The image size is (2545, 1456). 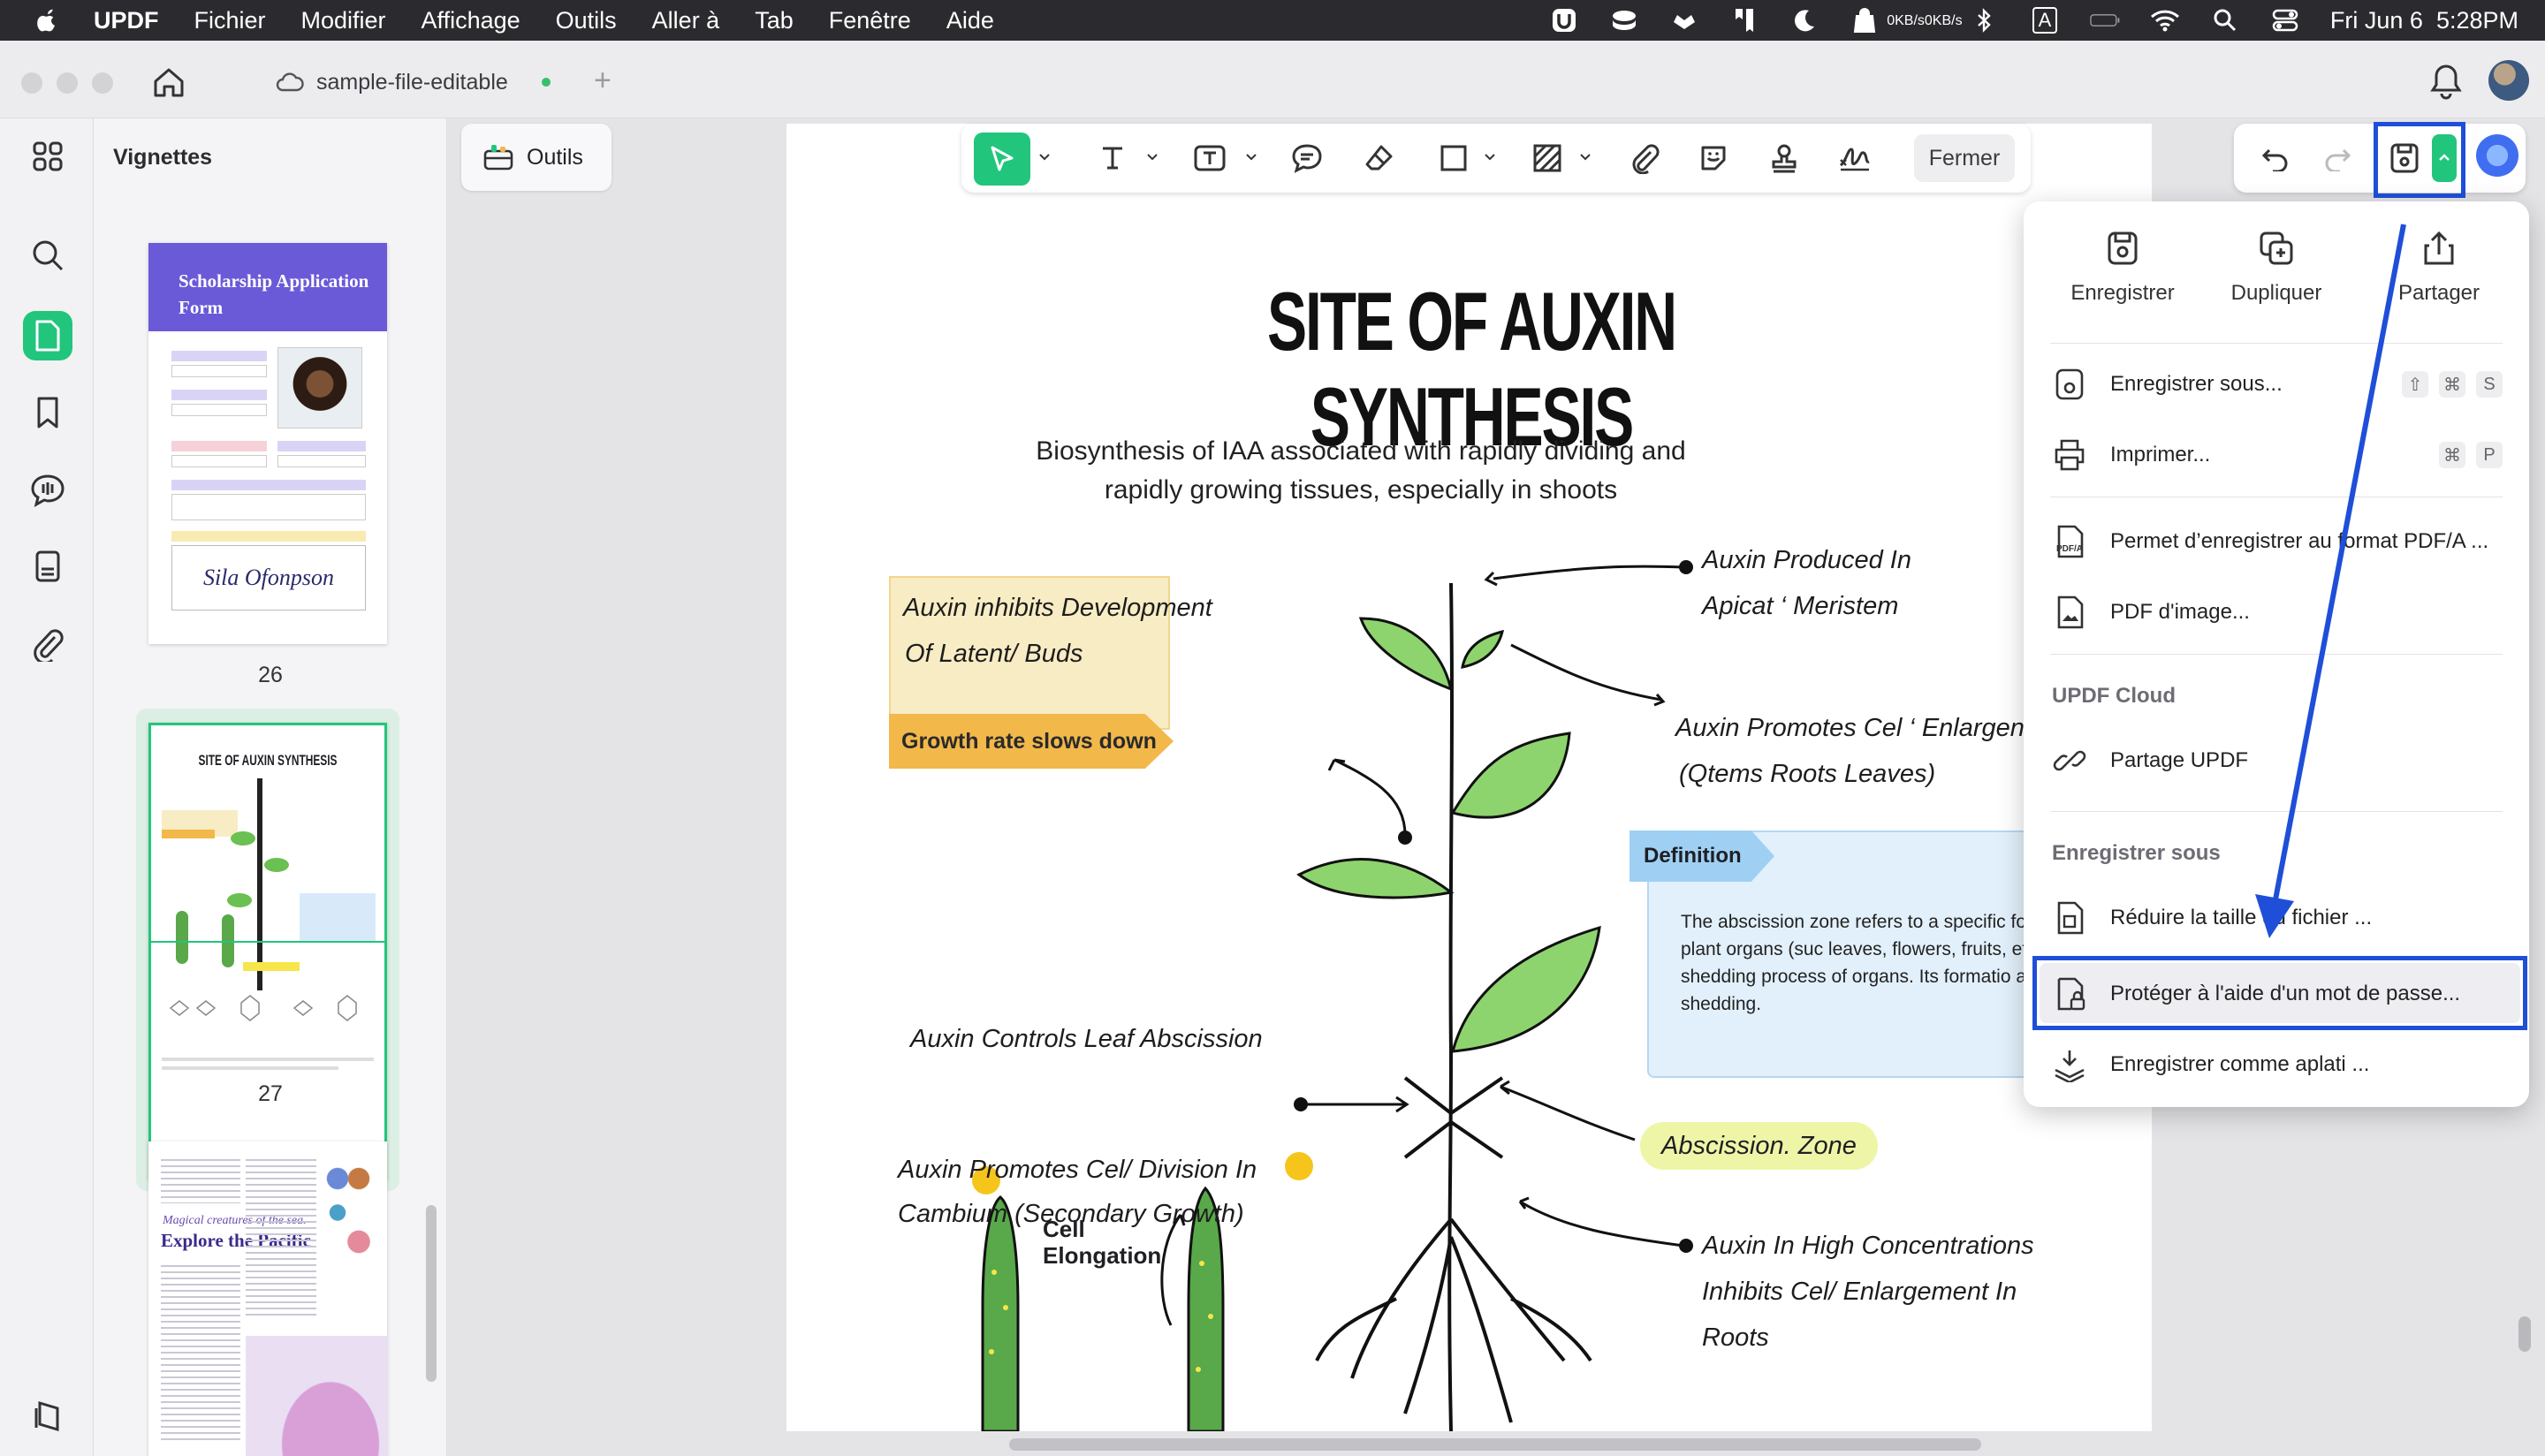 What do you see at coordinates (2276, 267) in the screenshot?
I see `dropdown-duplicate-button: Dupliquer` at bounding box center [2276, 267].